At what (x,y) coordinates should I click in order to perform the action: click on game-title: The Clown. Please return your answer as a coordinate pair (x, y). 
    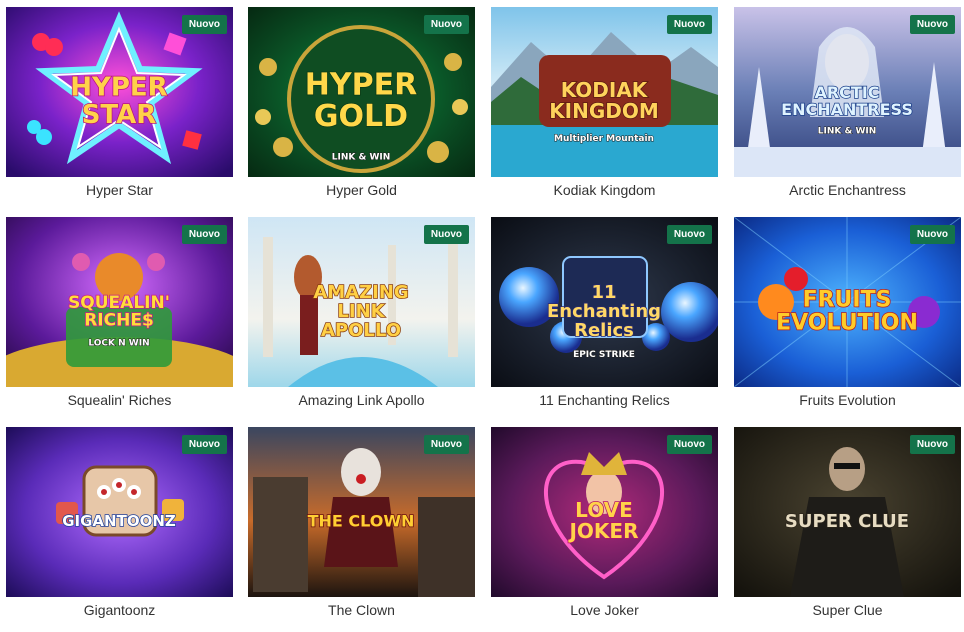
    Looking at the image, I should click on (361, 610).